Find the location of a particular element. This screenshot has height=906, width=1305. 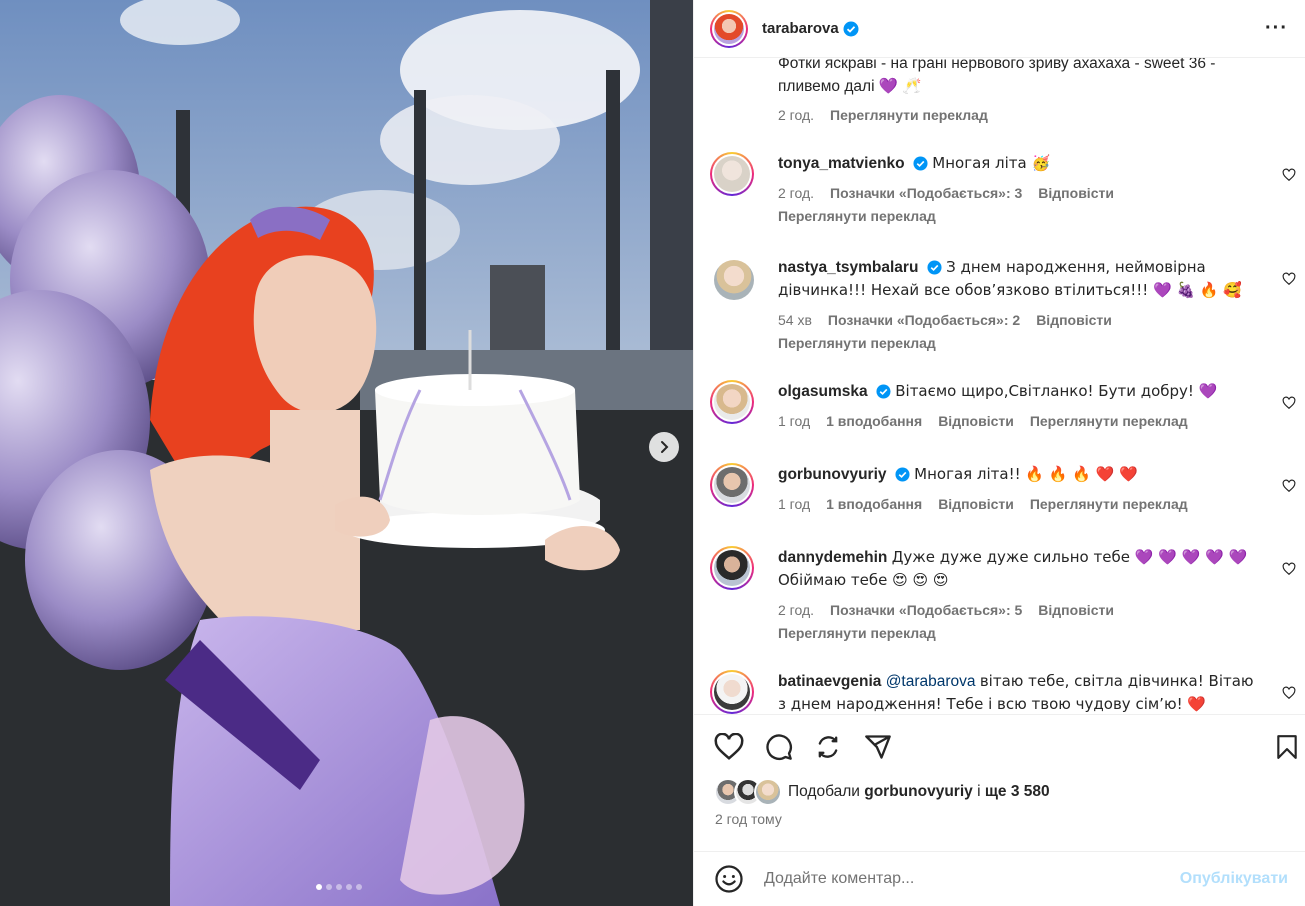

author-username: tarabarova is located at coordinates (800, 28).